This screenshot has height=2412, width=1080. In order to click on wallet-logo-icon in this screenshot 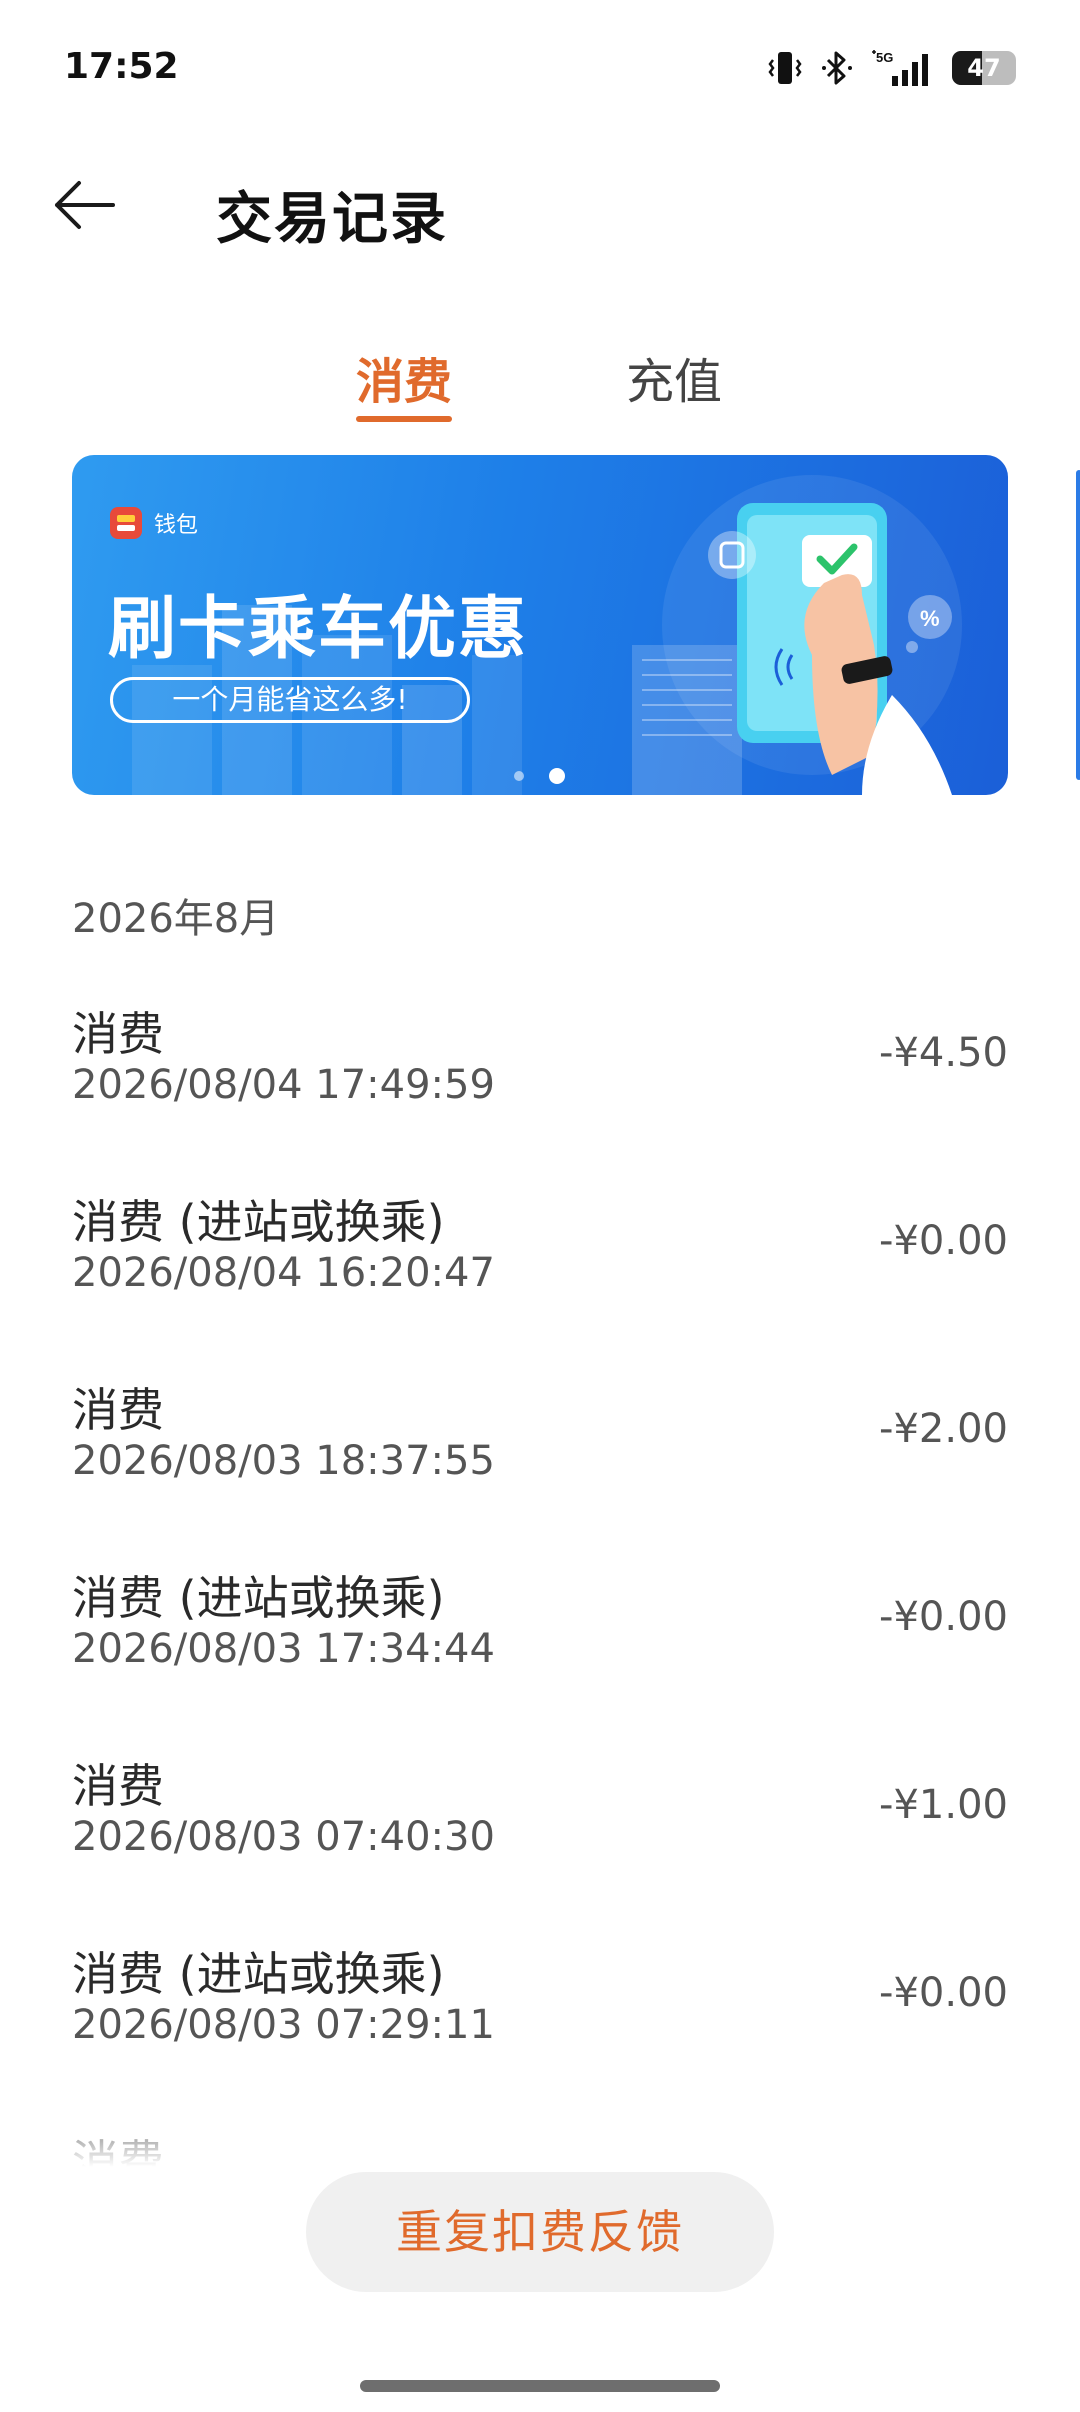, I will do `click(126, 523)`.